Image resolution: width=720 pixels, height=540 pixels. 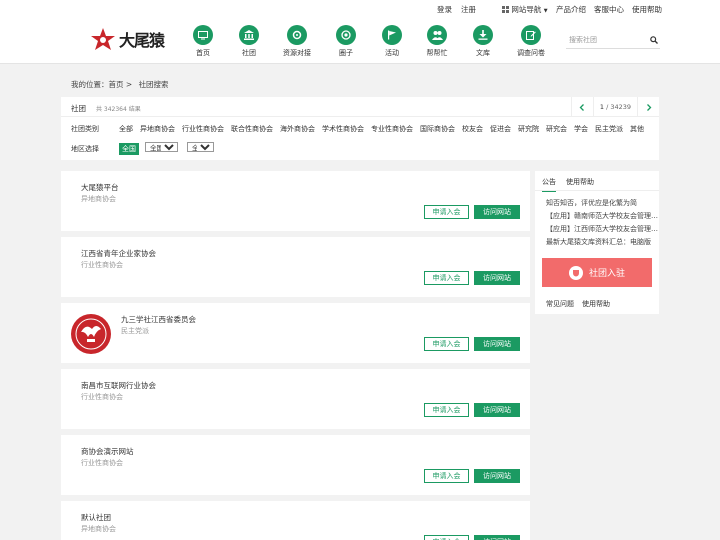 I want to click on search-icon, so click(x=654, y=40).